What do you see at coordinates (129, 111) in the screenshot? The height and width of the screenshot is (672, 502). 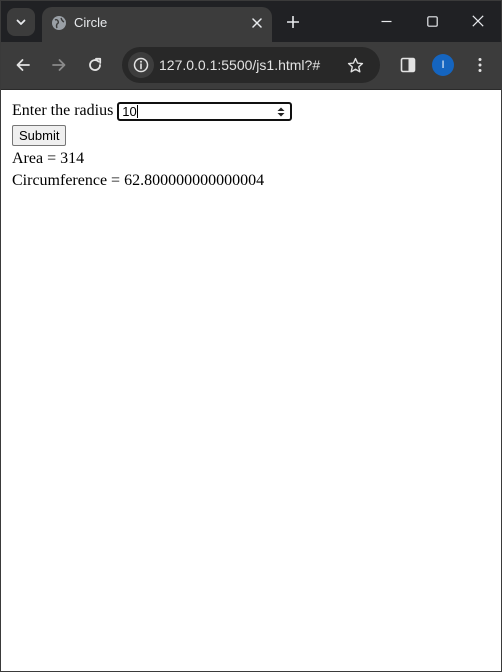 I see `radius-input-value: 10` at bounding box center [129, 111].